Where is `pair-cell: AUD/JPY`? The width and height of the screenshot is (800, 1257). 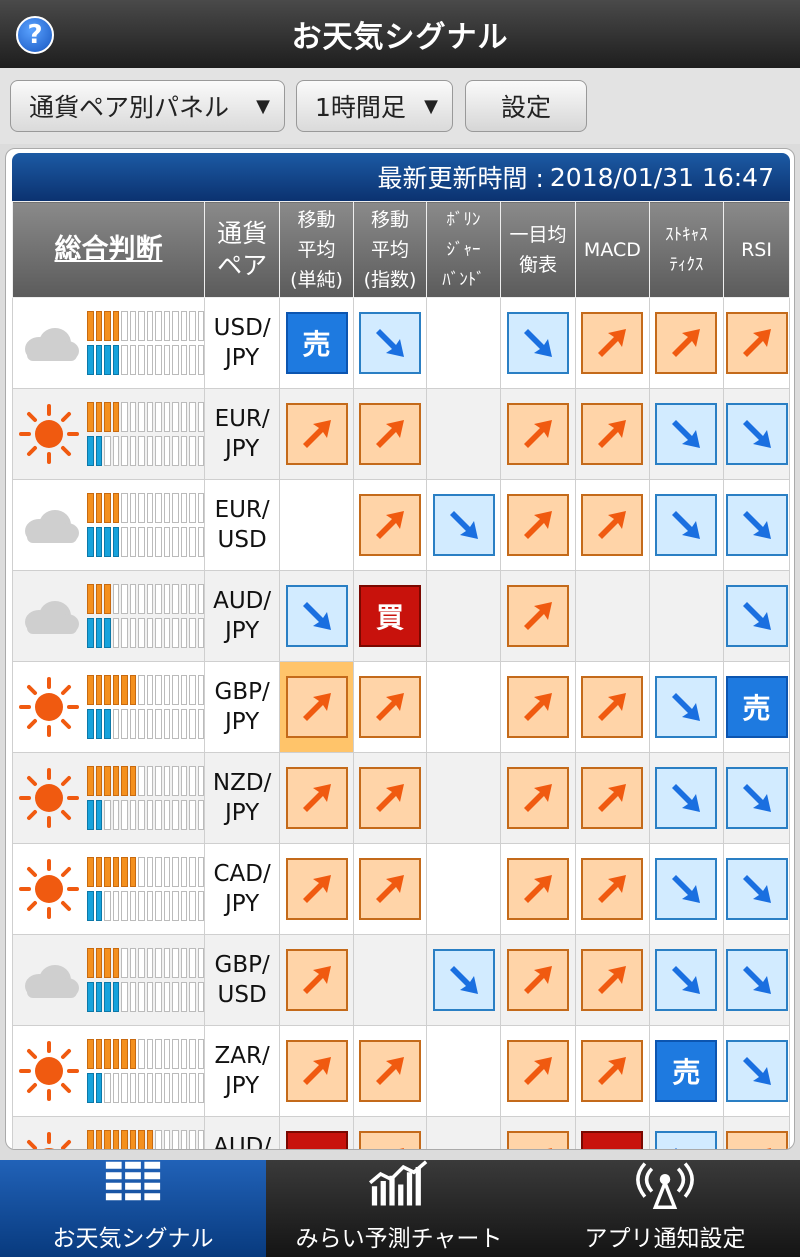 pair-cell: AUD/JPY is located at coordinates (242, 616).